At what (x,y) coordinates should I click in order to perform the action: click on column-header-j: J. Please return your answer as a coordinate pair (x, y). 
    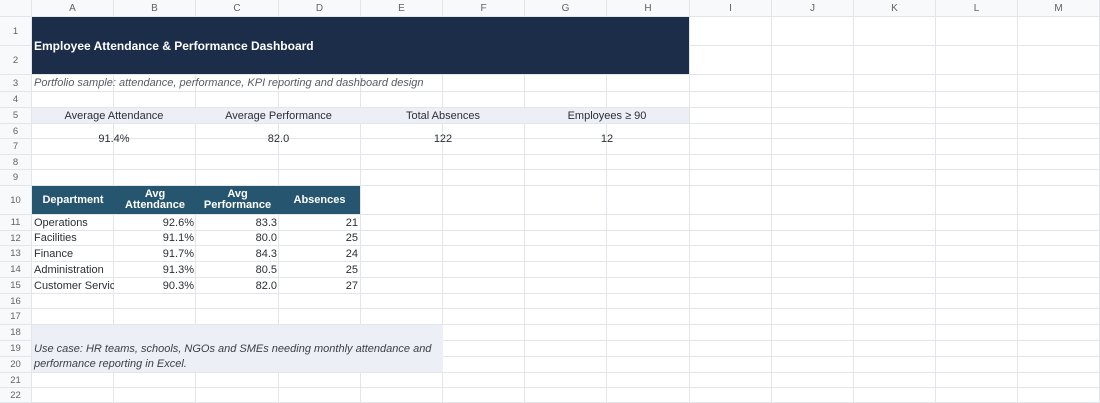
    Looking at the image, I should click on (812, 8).